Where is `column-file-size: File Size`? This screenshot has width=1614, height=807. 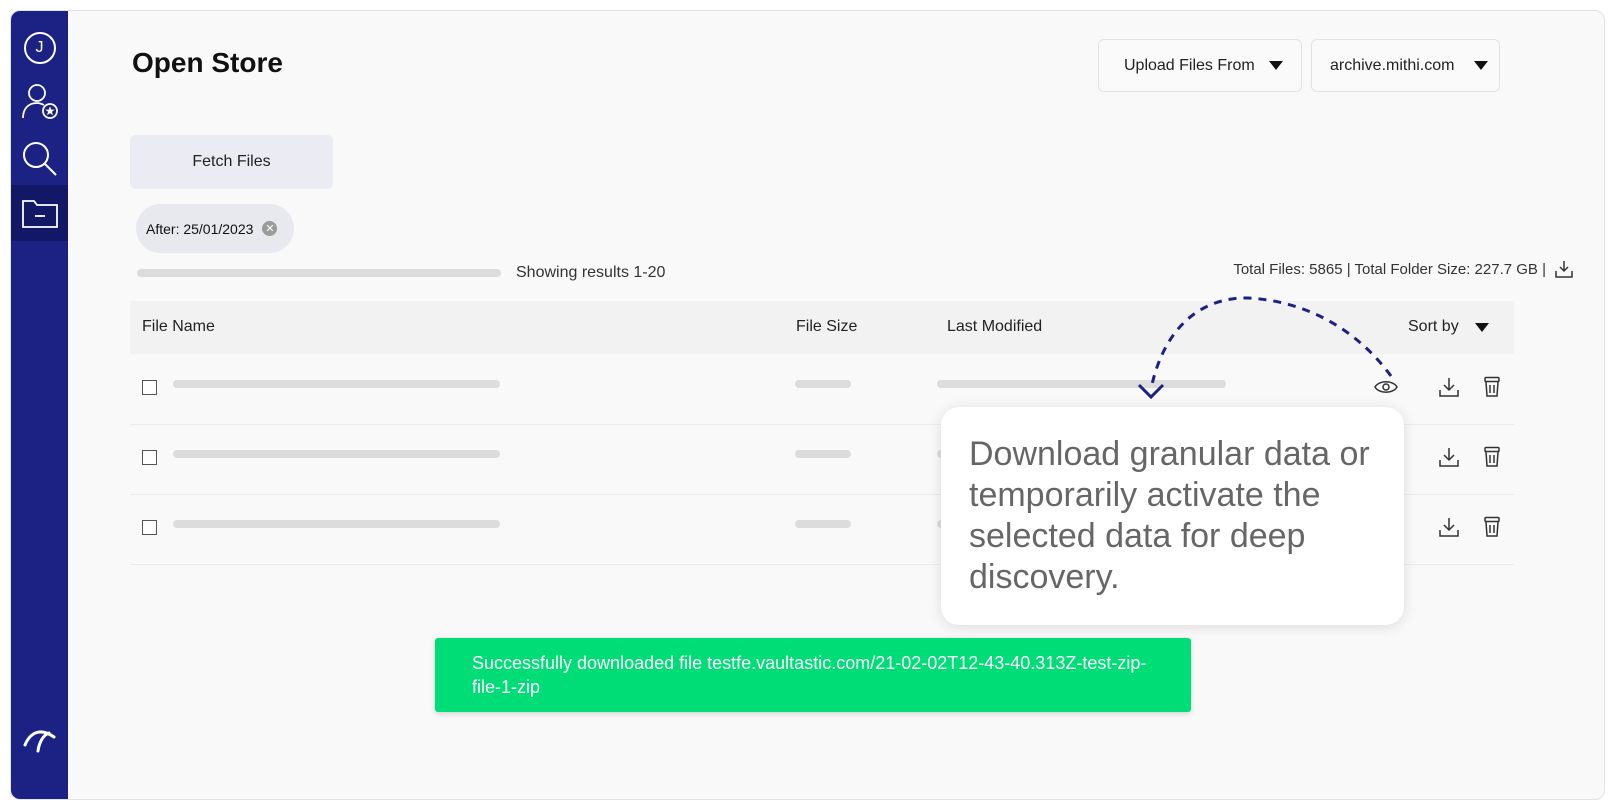
column-file-size: File Size is located at coordinates (826, 327).